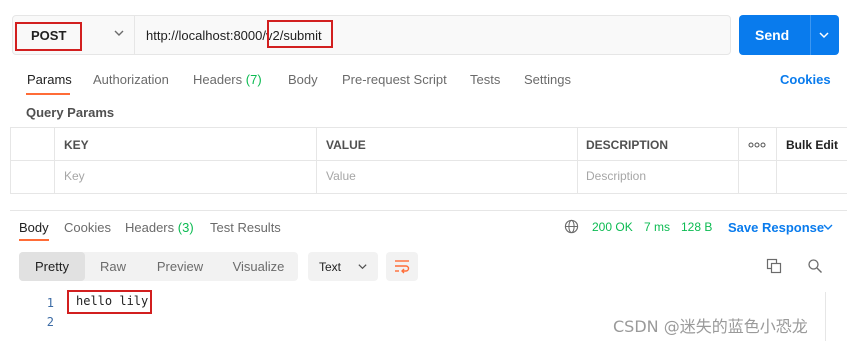  Describe the element at coordinates (343, 266) in the screenshot. I see `format-type-select: Text` at that location.